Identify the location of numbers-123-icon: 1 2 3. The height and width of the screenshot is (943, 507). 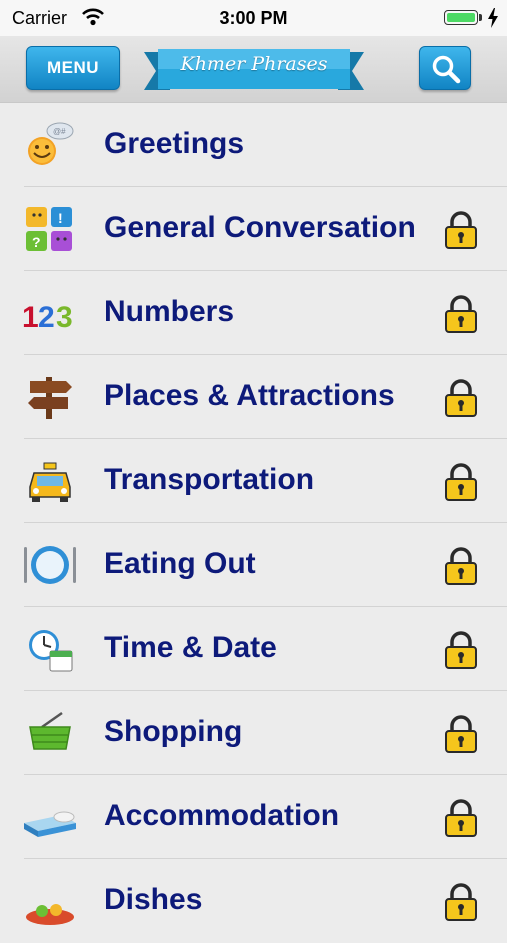
(47, 317).